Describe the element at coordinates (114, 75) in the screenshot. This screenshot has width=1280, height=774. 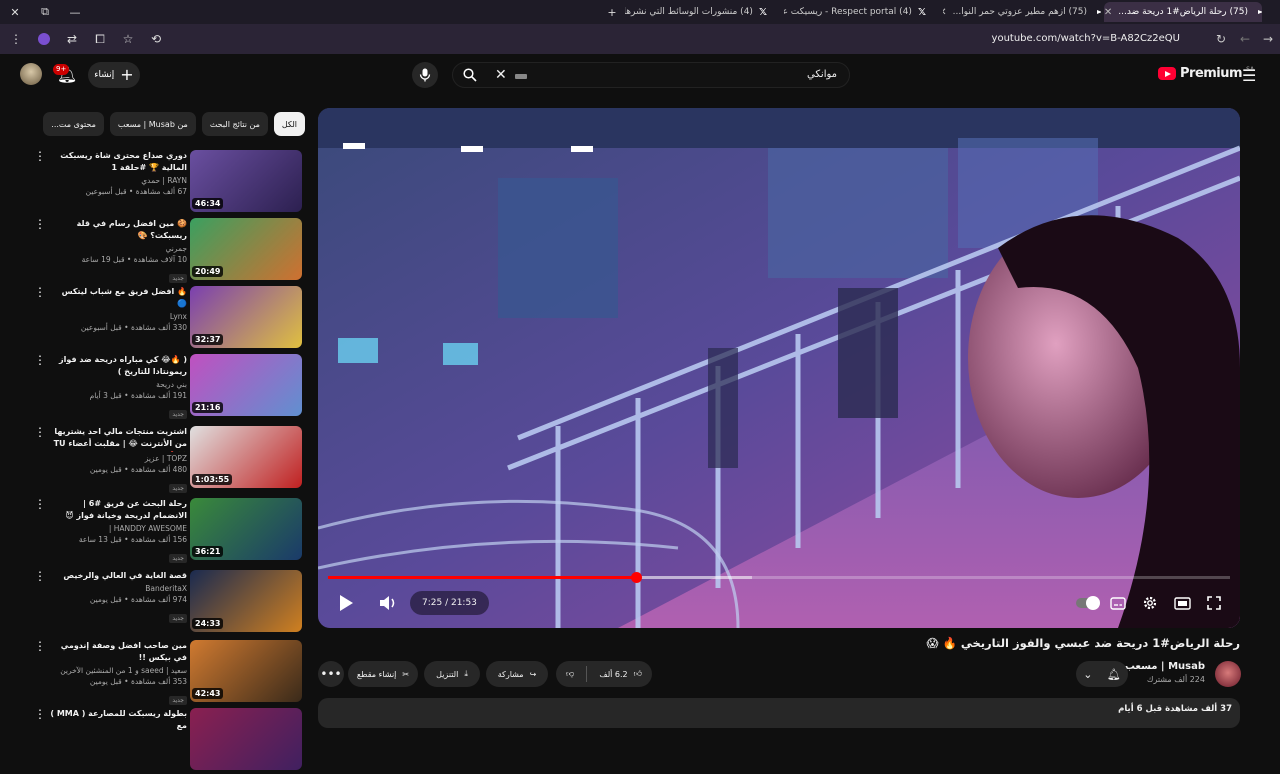
I see `create-button: إنشاء +` at that location.